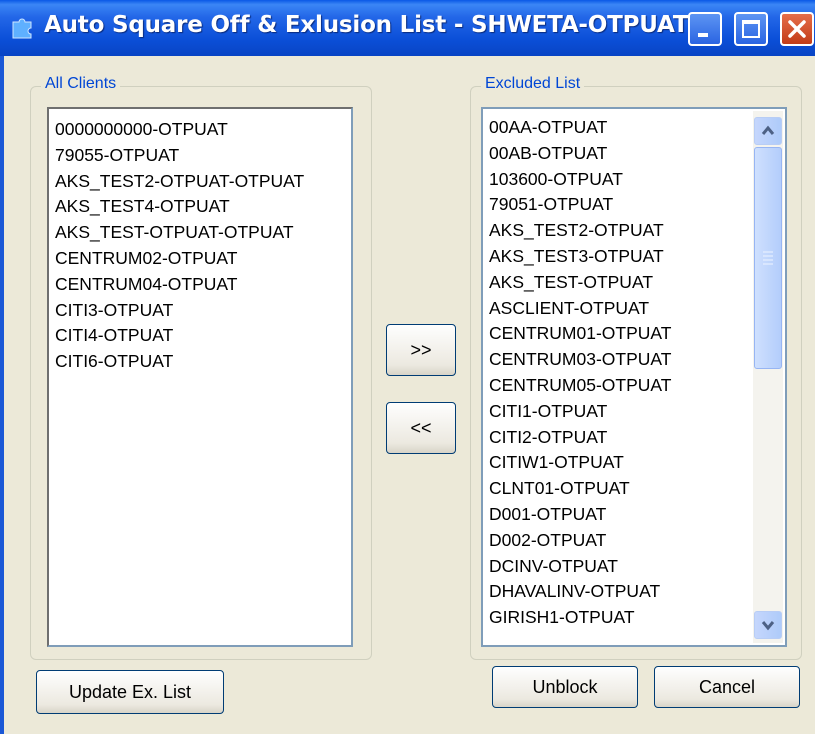  Describe the element at coordinates (634, 438) in the screenshot. I see `list-item: CITI2-OTPUAT` at that location.